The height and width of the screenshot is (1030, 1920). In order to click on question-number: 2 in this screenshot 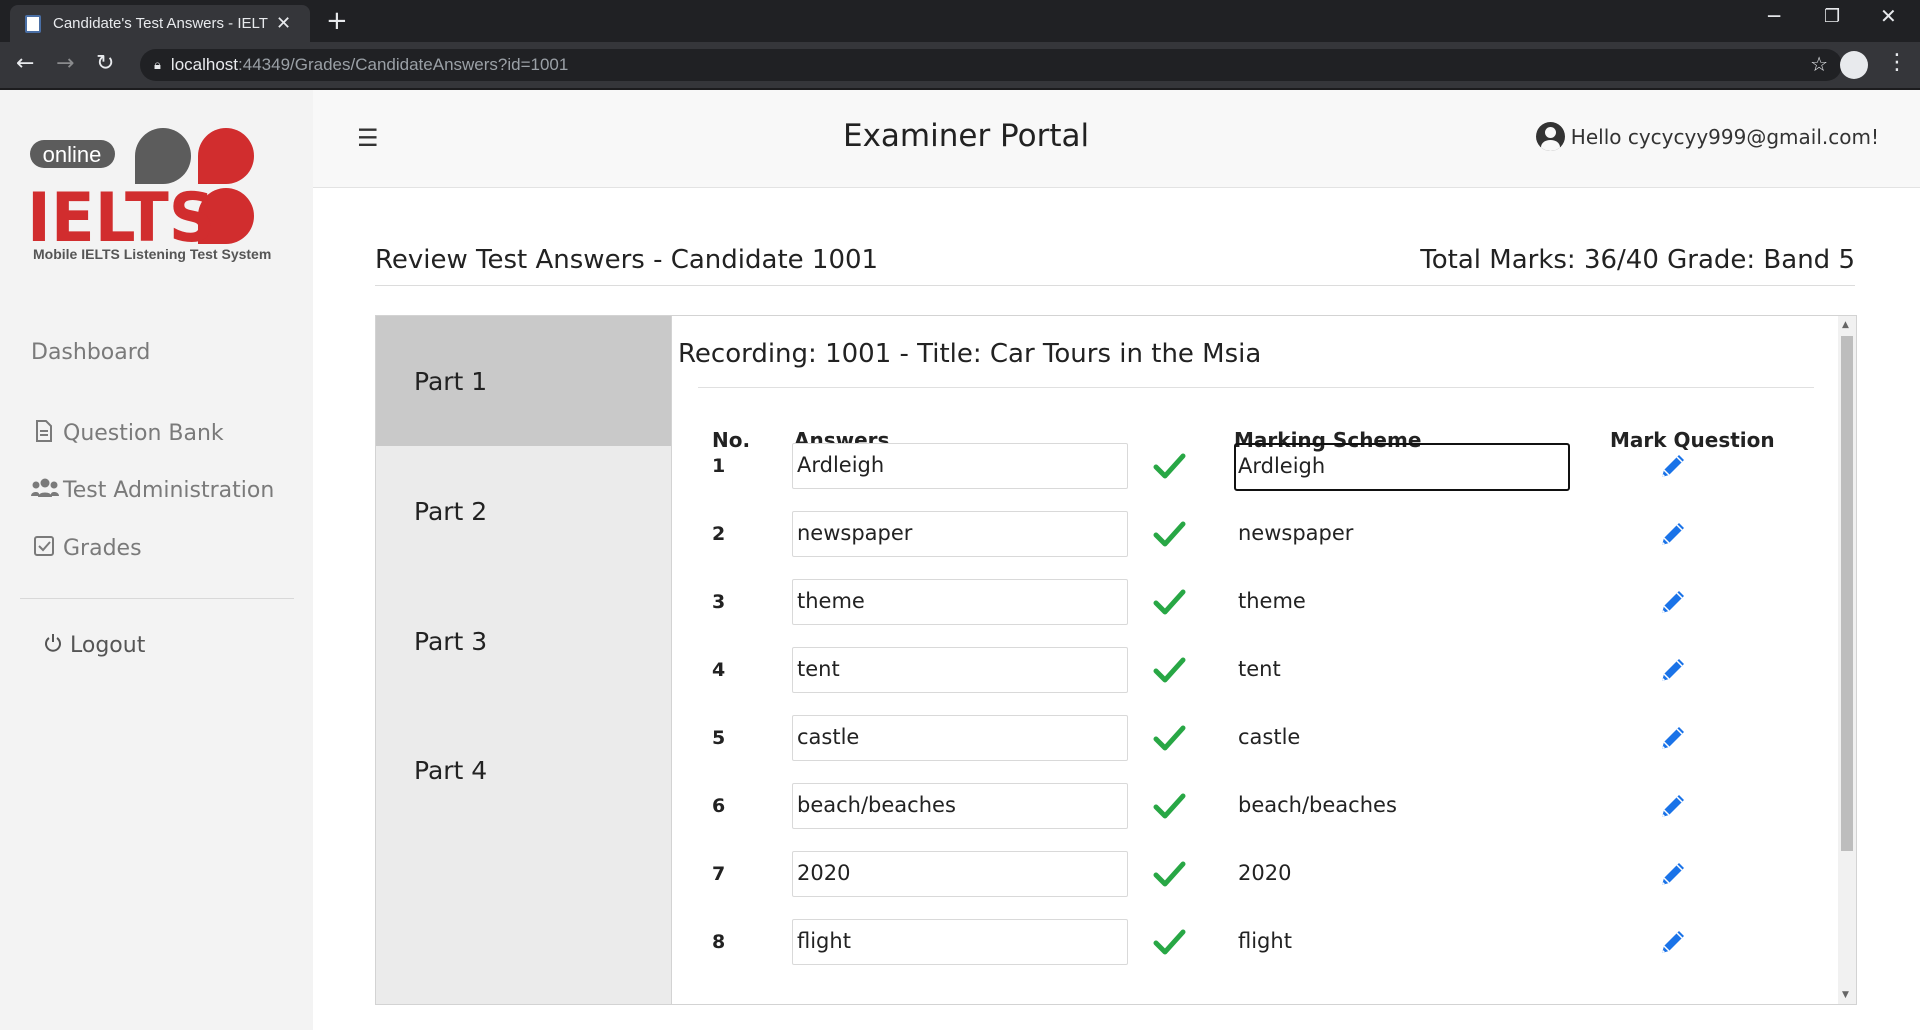, I will do `click(719, 534)`.